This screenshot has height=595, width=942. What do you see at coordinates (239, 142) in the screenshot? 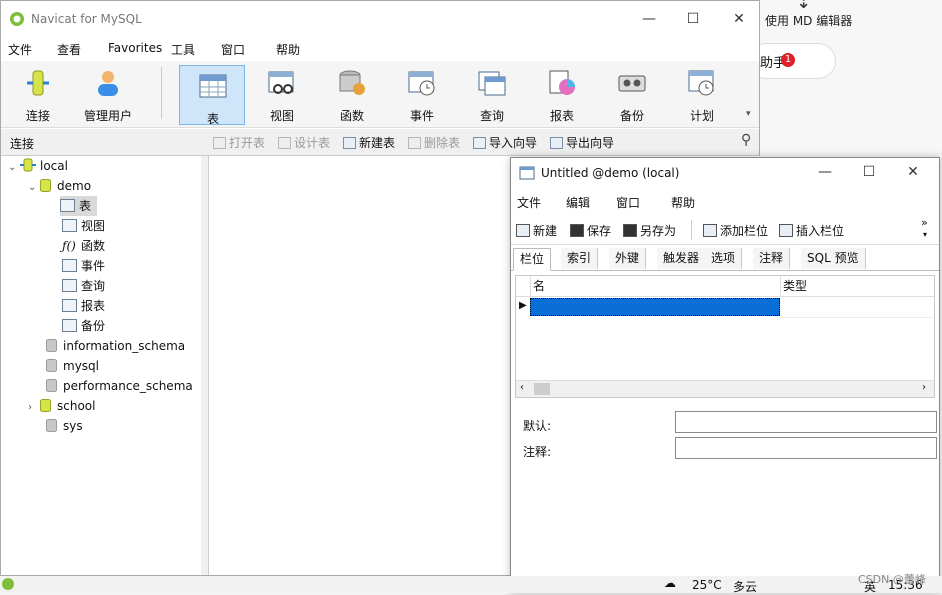
I see `open-table-button: 打开表` at bounding box center [239, 142].